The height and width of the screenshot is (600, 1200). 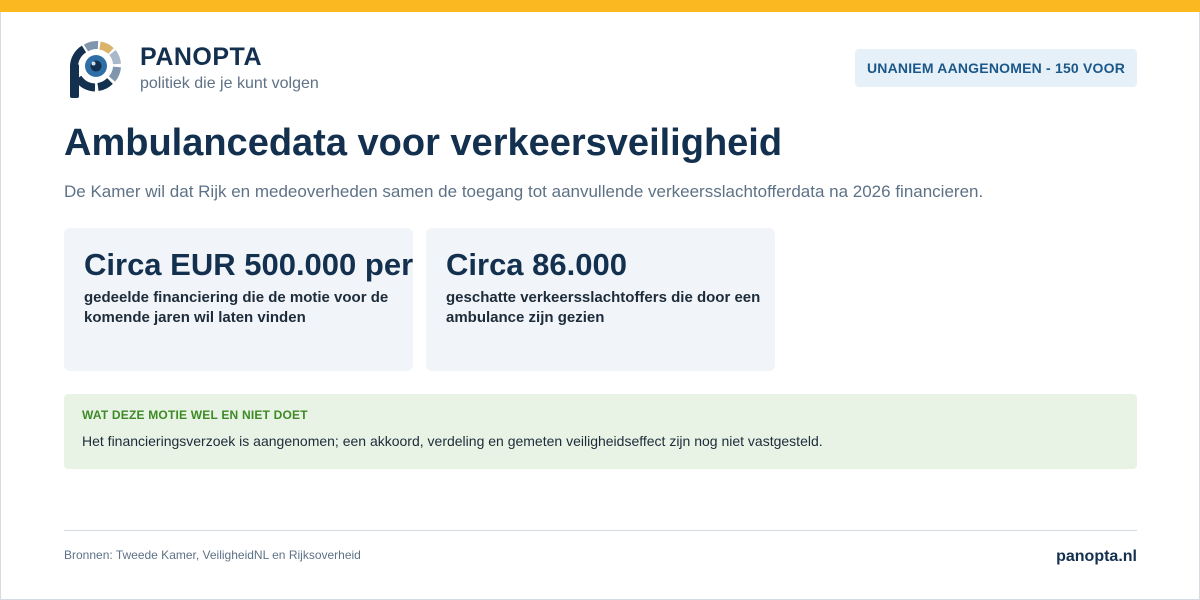 I want to click on brand-name: PANOPTA, so click(x=201, y=57).